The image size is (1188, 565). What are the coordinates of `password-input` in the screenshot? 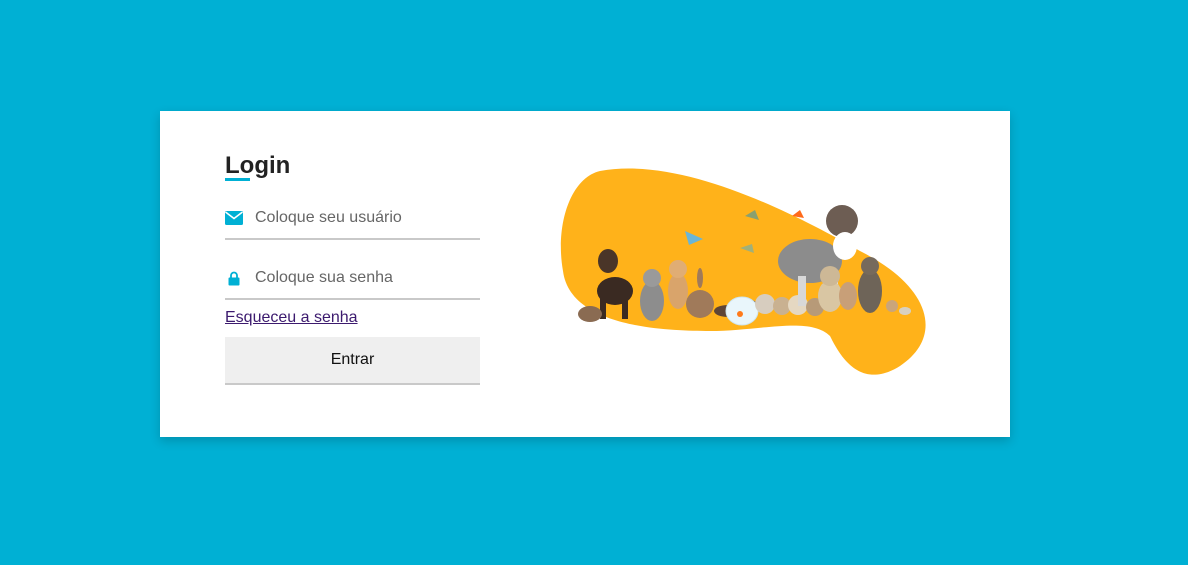 It's located at (362, 278).